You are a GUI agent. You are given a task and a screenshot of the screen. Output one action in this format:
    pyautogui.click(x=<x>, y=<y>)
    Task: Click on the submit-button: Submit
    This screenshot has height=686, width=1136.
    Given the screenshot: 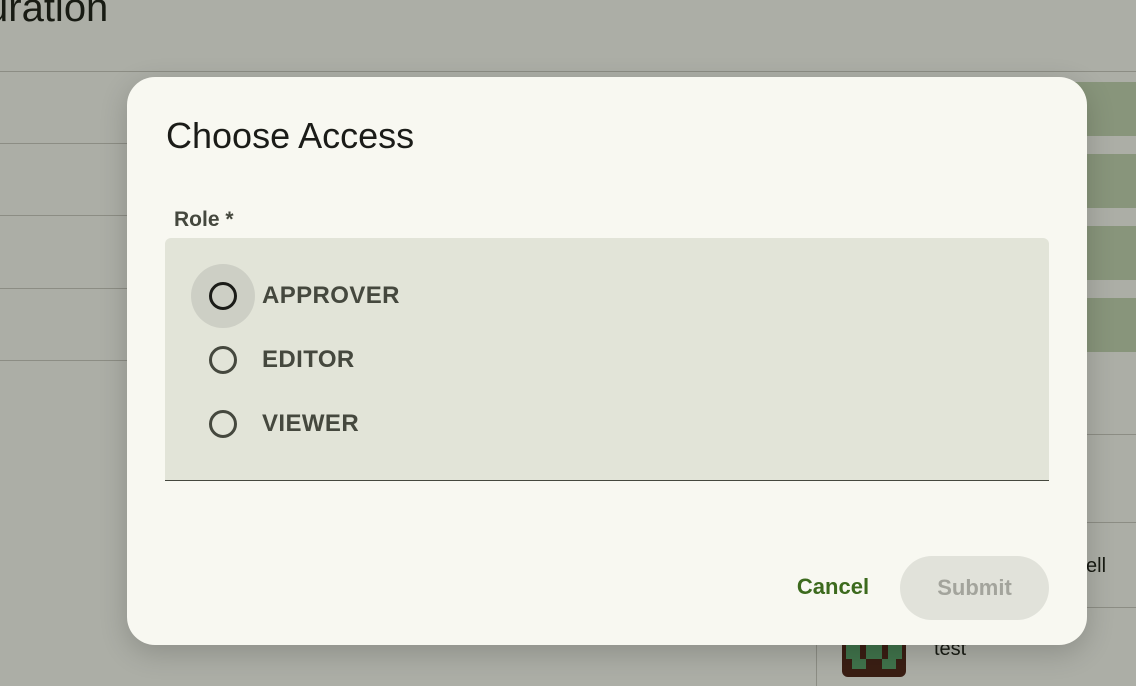 What is the action you would take?
    pyautogui.click(x=974, y=588)
    